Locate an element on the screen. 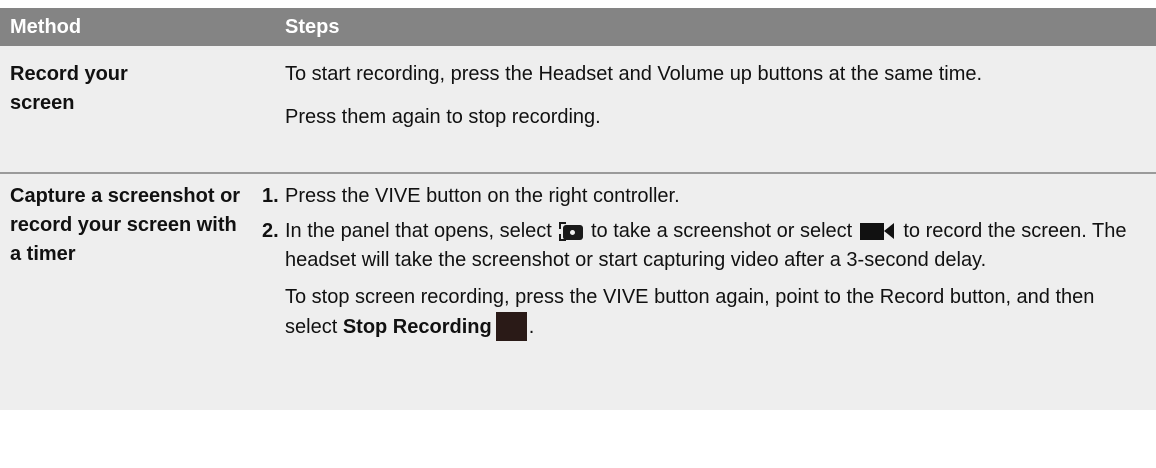 Image resolution: width=1156 pixels, height=468 pixels. stop-recording-icon is located at coordinates (511, 326).